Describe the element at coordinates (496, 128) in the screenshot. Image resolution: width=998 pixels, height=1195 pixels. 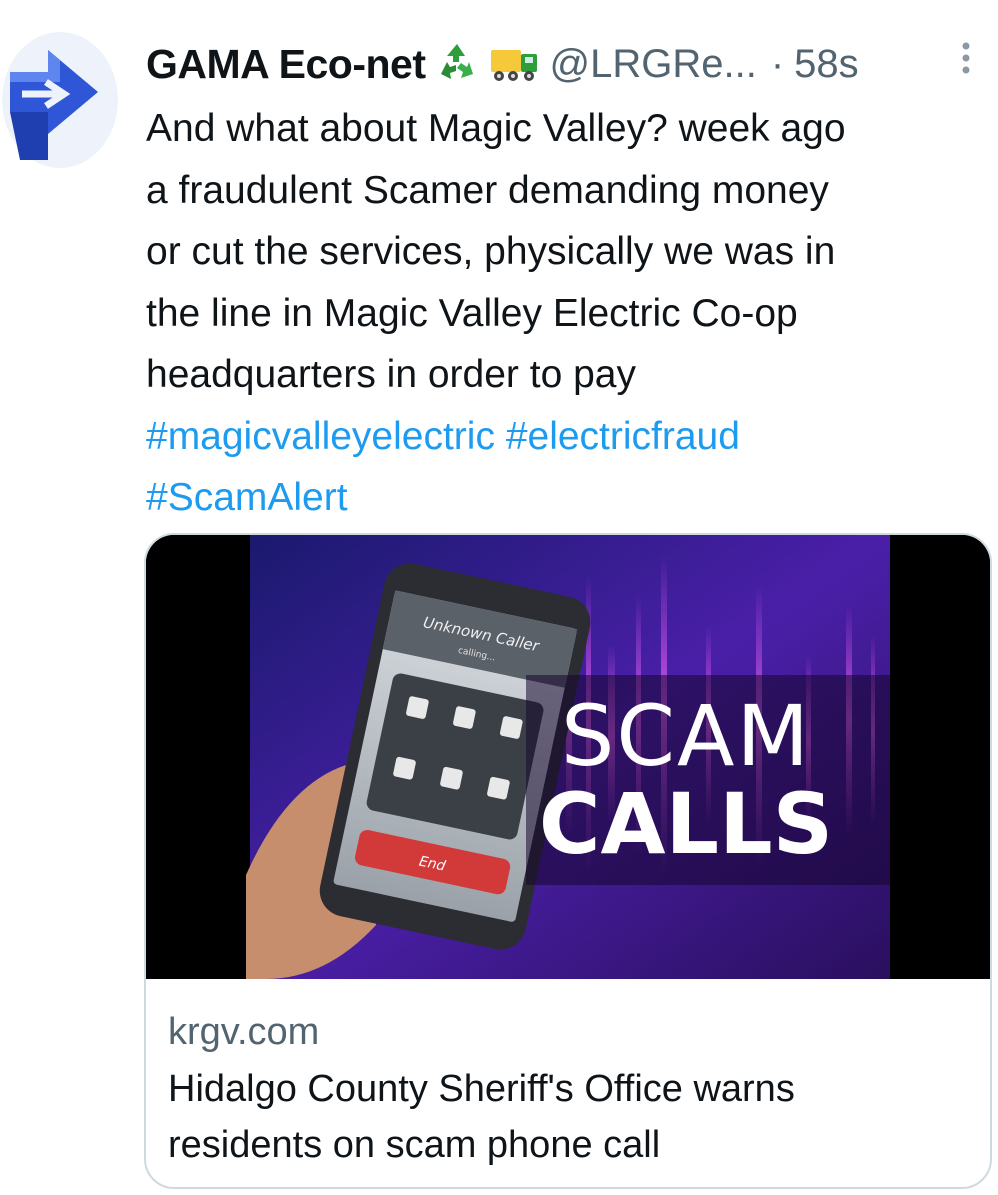
I see `tweet-text-line: And what about Magic Valley? week ago` at that location.